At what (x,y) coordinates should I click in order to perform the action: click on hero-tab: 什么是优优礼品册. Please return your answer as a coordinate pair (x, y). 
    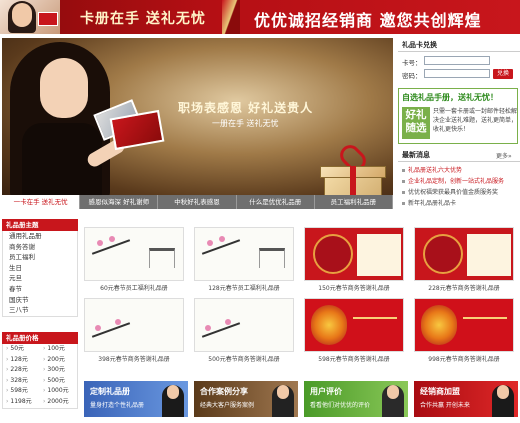
    Looking at the image, I should click on (276, 202).